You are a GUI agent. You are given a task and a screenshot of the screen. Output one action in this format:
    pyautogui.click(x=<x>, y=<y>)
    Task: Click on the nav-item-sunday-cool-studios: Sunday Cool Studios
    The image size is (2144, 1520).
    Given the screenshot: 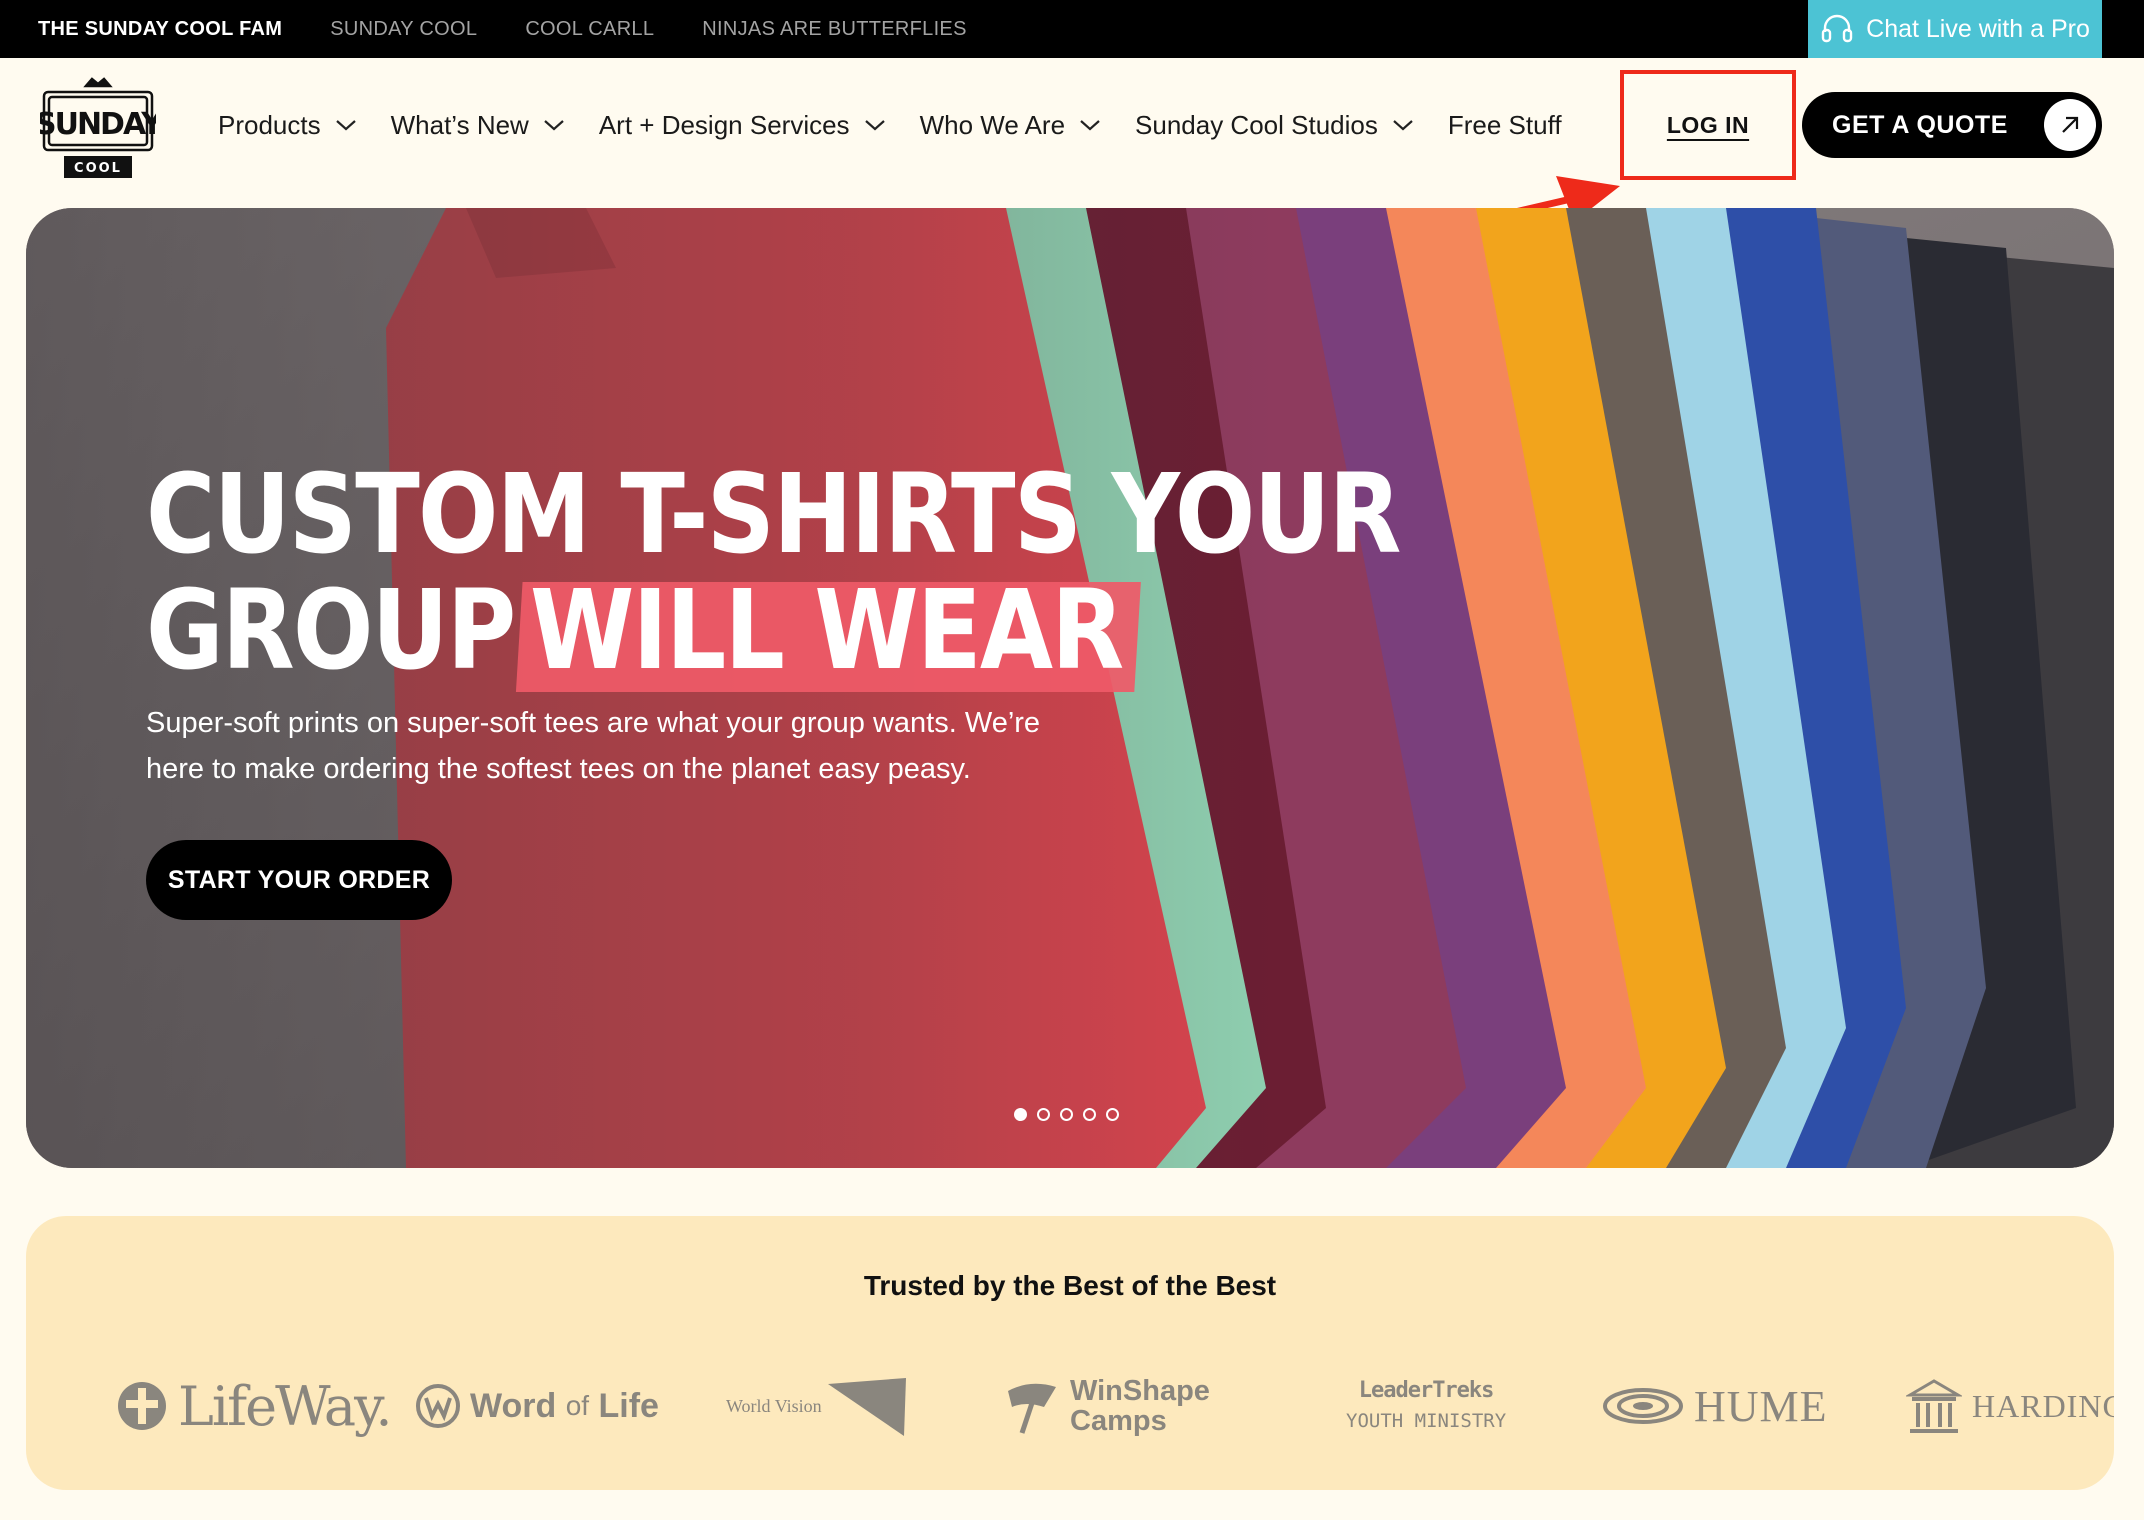 What is the action you would take?
    pyautogui.click(x=1274, y=125)
    